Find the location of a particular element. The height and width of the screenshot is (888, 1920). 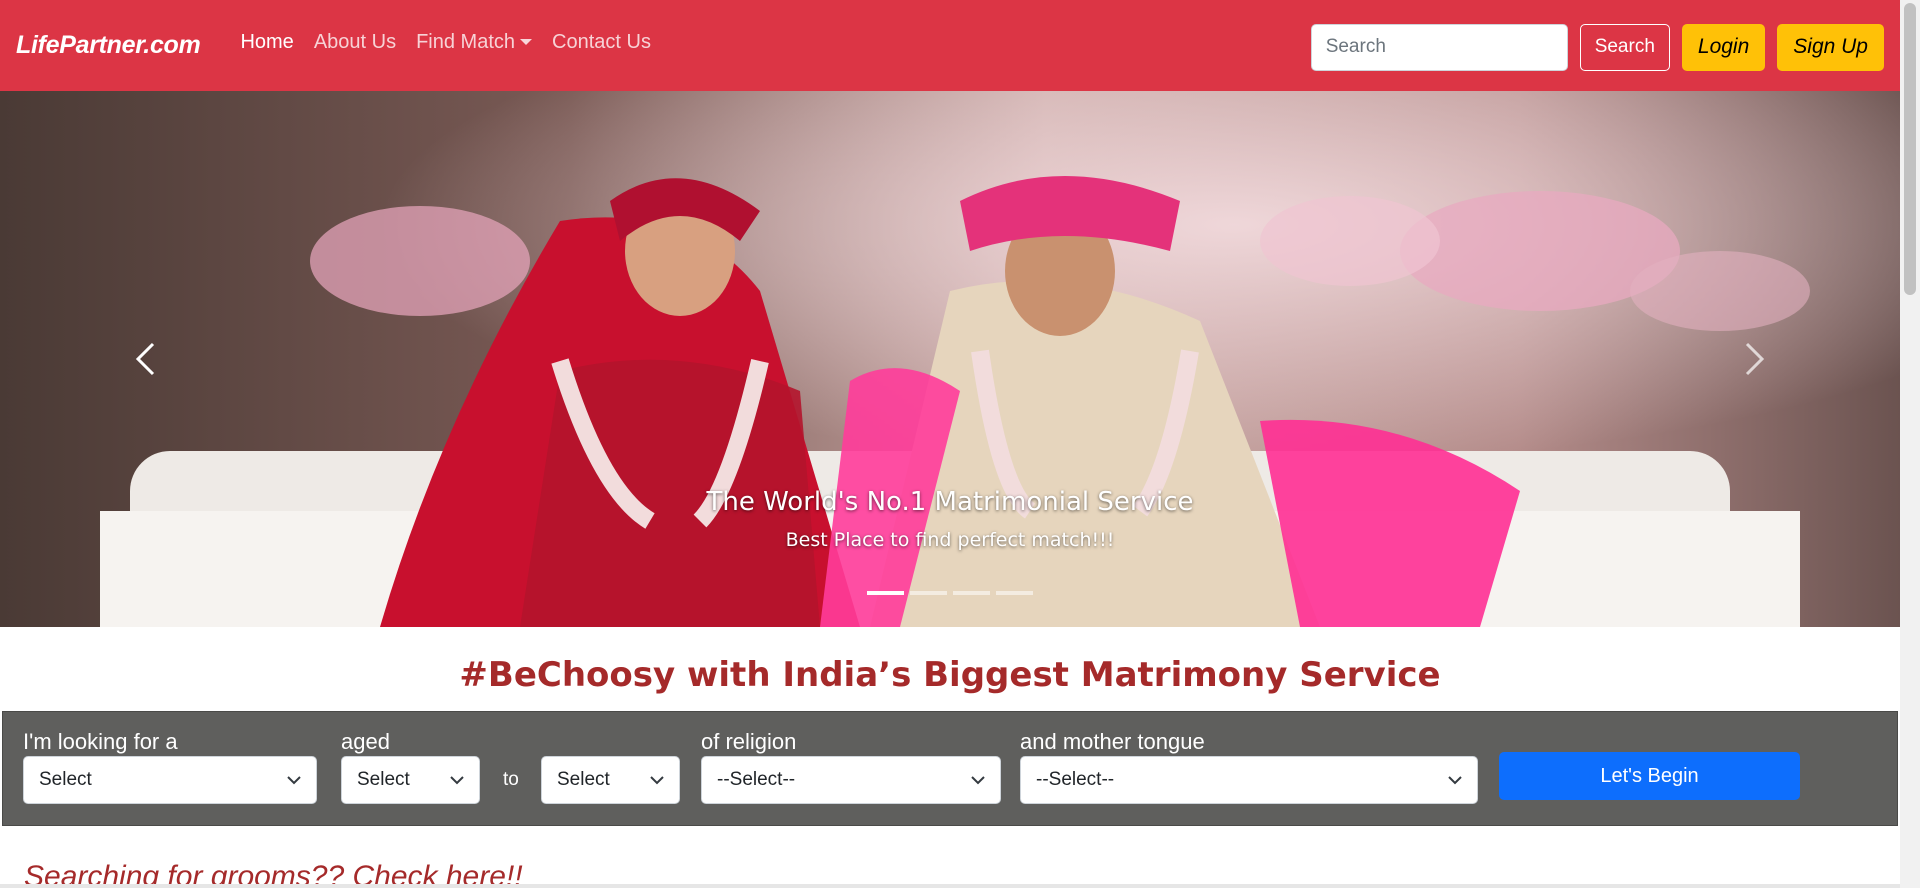

mother-tongue-value: --Select-- is located at coordinates (1075, 779).